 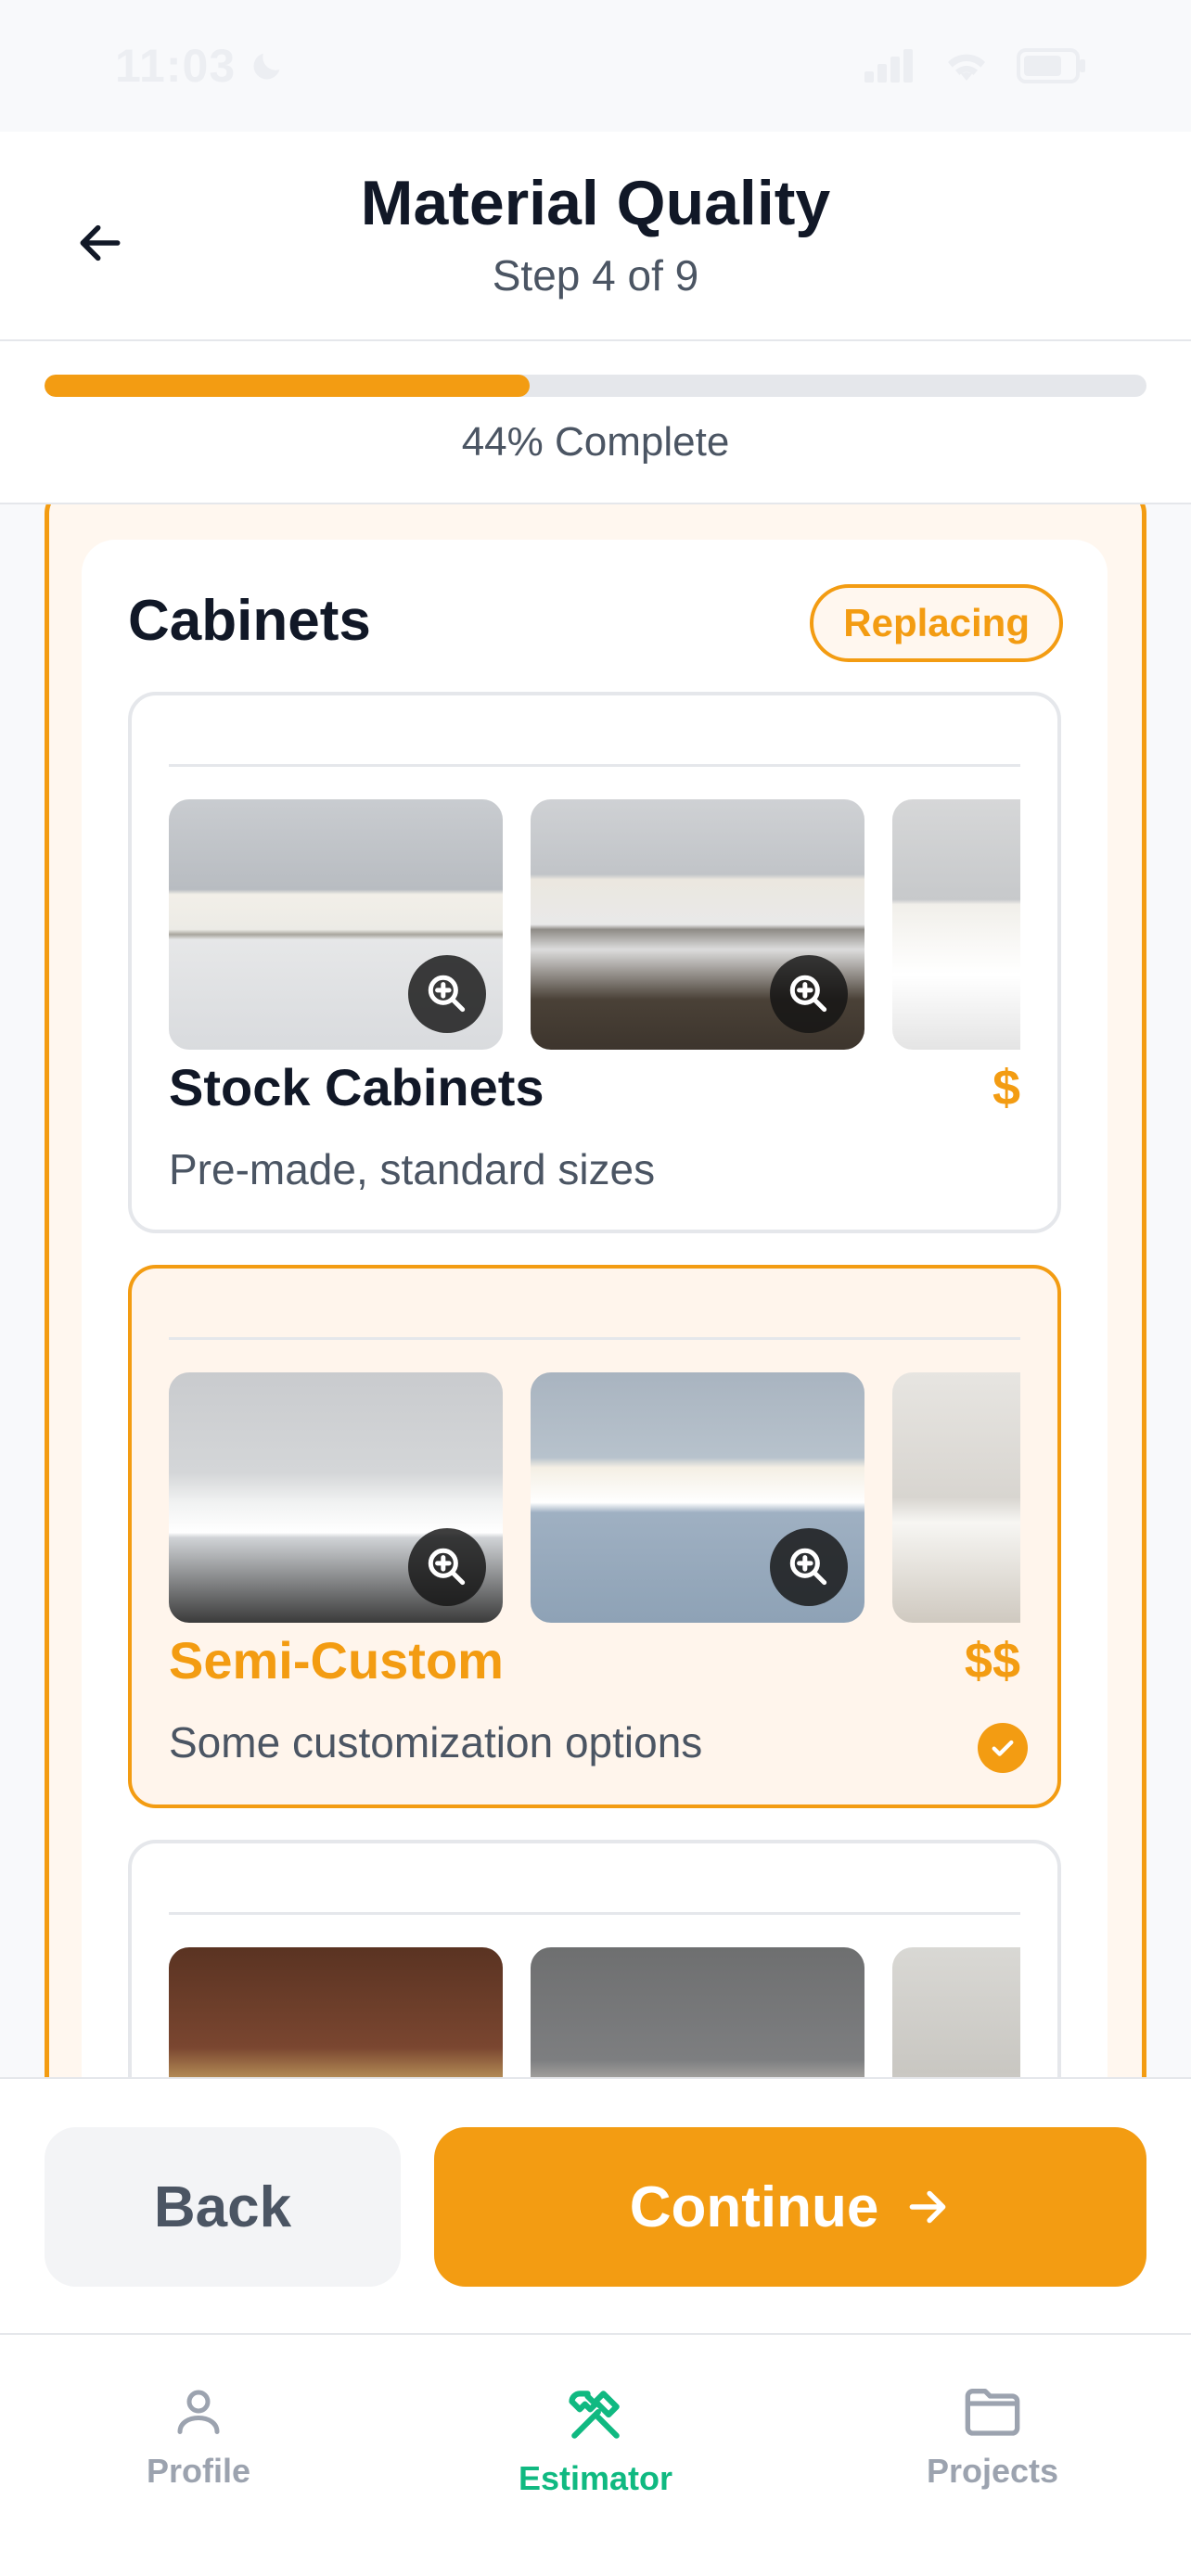 I want to click on status-icons, so click(x=975, y=66).